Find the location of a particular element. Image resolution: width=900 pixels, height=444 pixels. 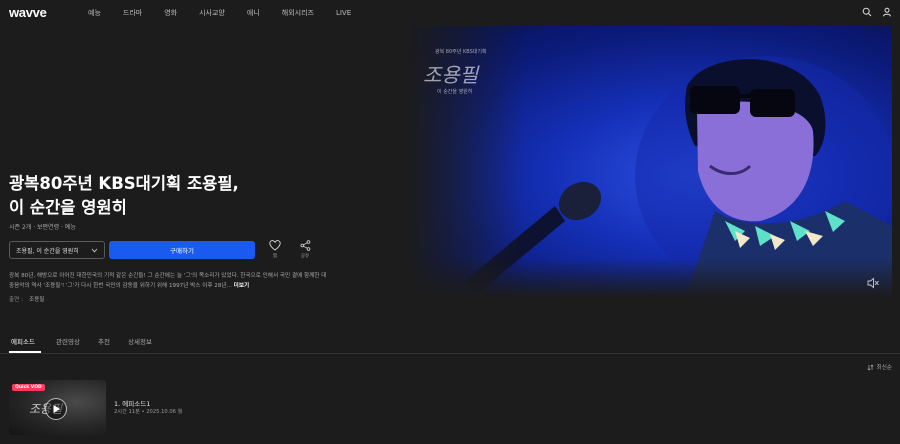

purchase-button: 구매하기 is located at coordinates (182, 250).